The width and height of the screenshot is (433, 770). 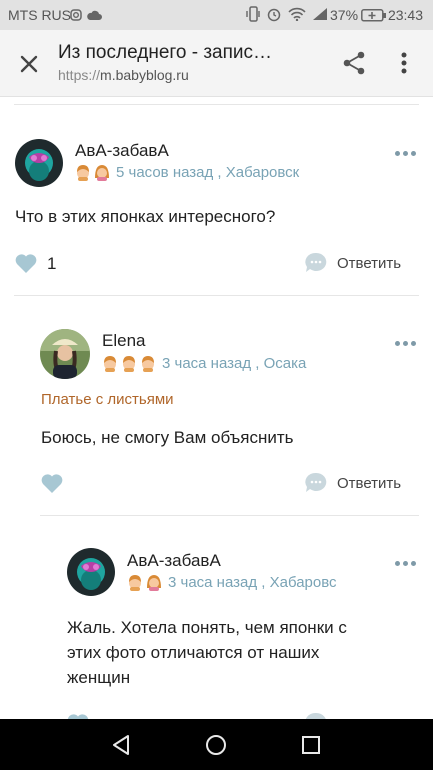 I want to click on close-button, so click(x=29, y=64).